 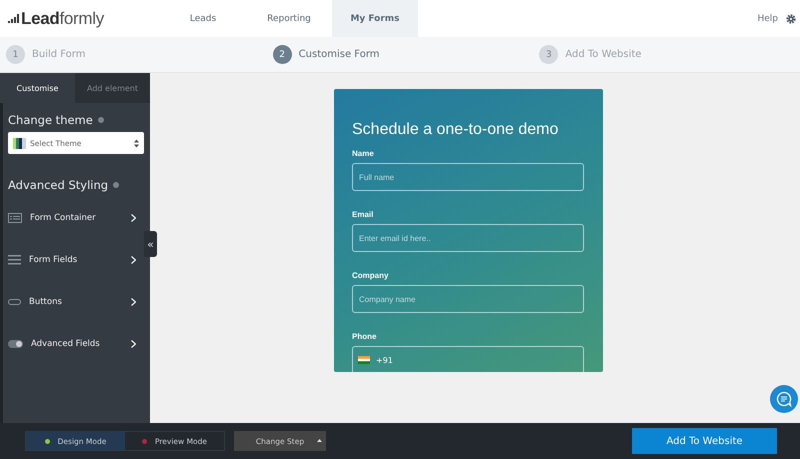 I want to click on step-number: 2, so click(x=282, y=54).